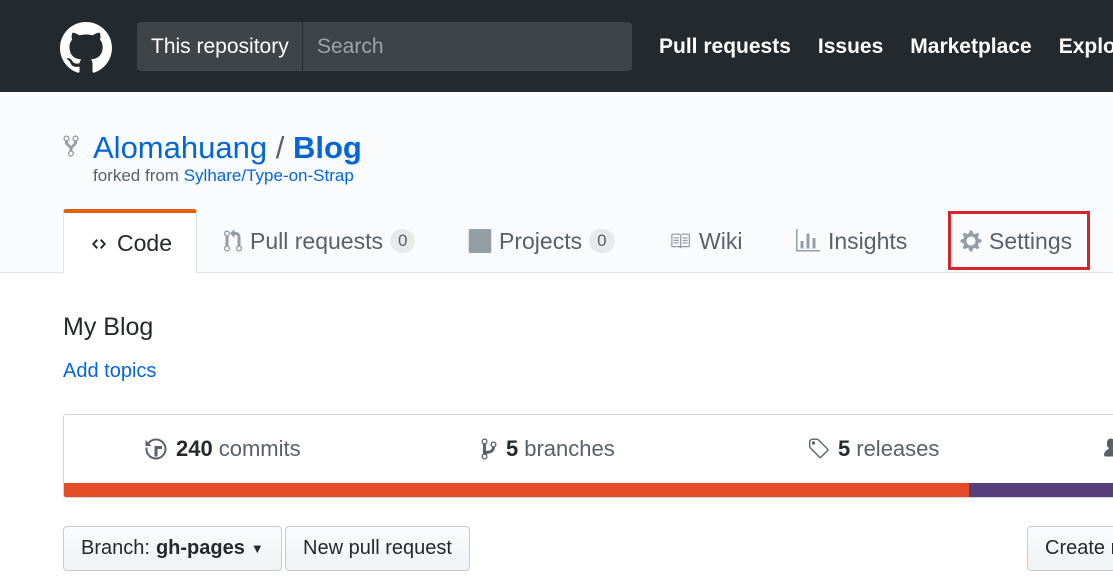  I want to click on nav-issues: Issues, so click(850, 47).